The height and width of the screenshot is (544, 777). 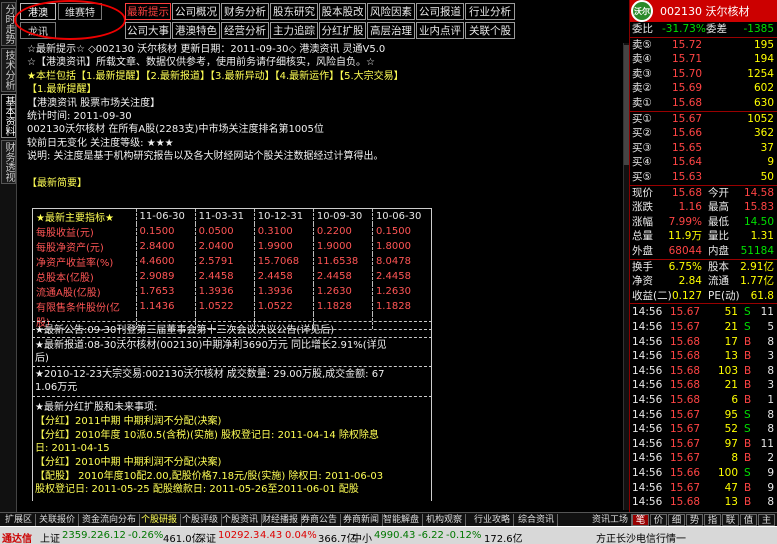 I want to click on table-cell: 15.7068, so click(x=284, y=261).